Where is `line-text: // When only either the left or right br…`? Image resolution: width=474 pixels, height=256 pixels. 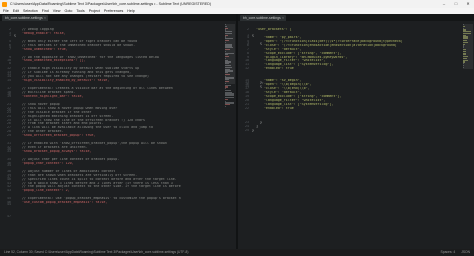
line-text: // When only either the left or right br… is located at coordinates (76, 41).